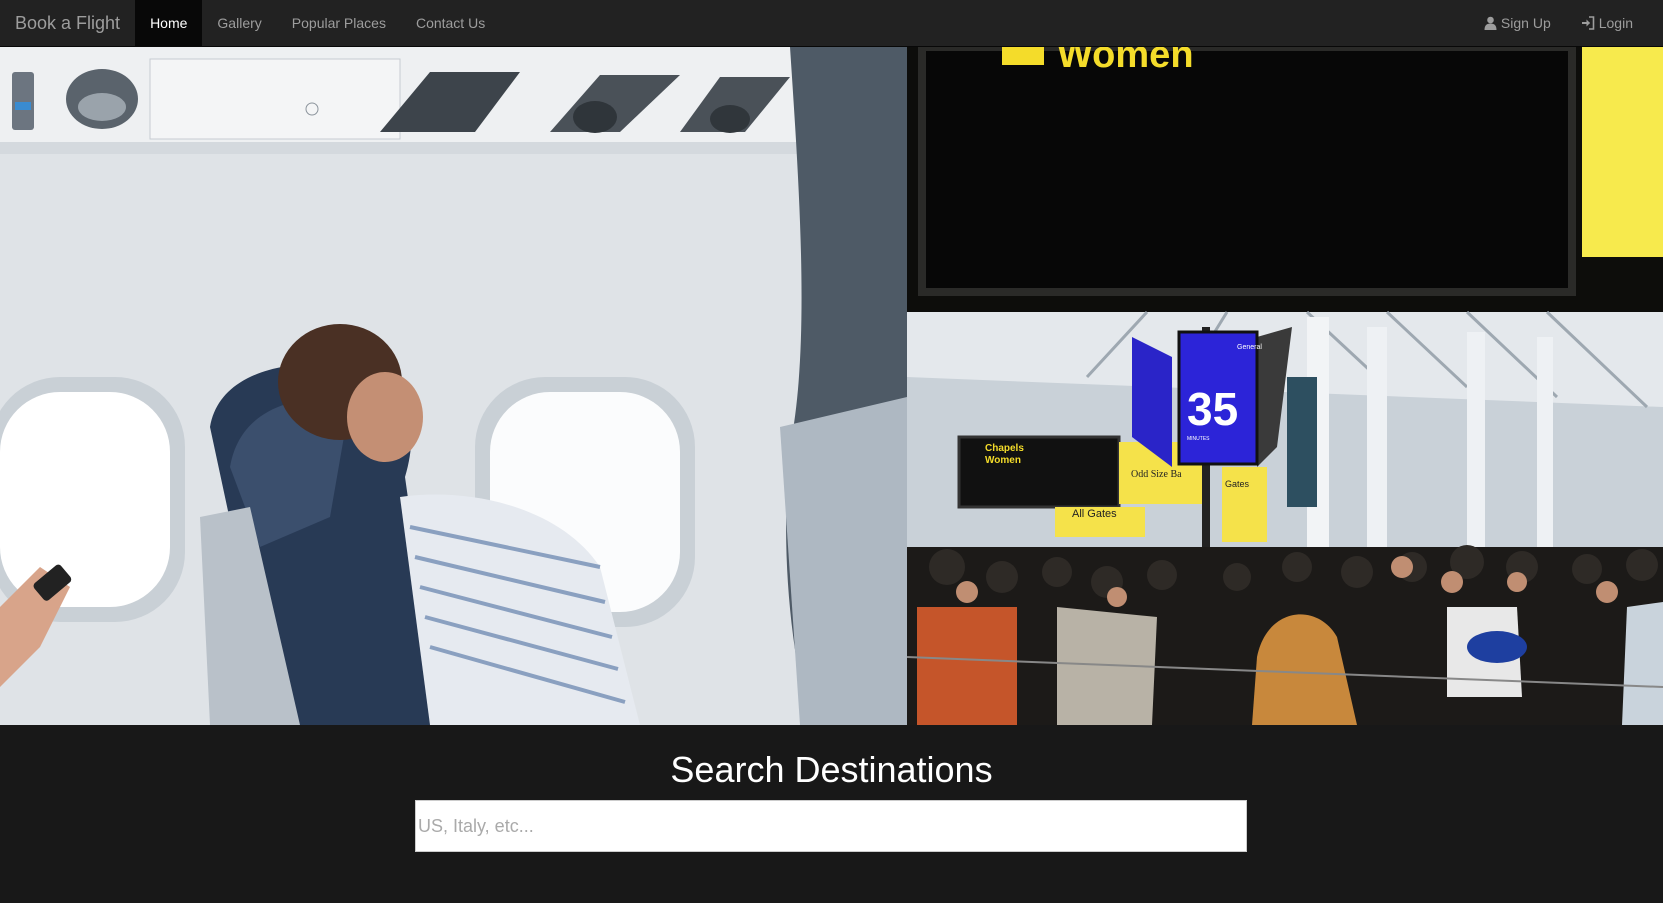 The height and width of the screenshot is (903, 1663). What do you see at coordinates (1003, 460) in the screenshot?
I see `women-small-sign-text: Women` at bounding box center [1003, 460].